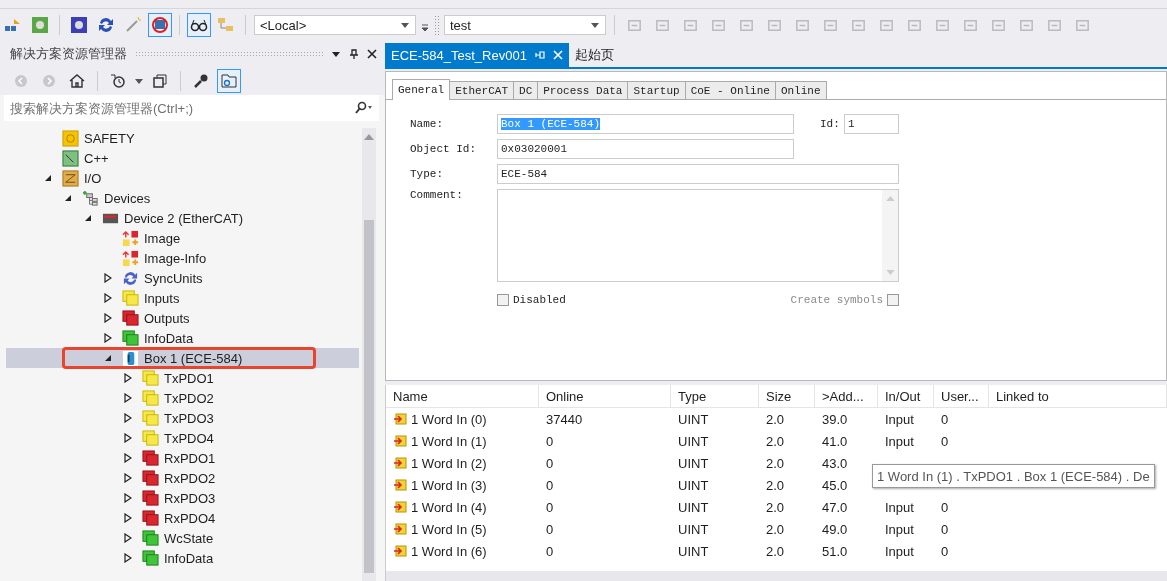 This screenshot has height=581, width=1167. Describe the element at coordinates (189, 538) in the screenshot. I see `tree-item-label: WcState` at that location.